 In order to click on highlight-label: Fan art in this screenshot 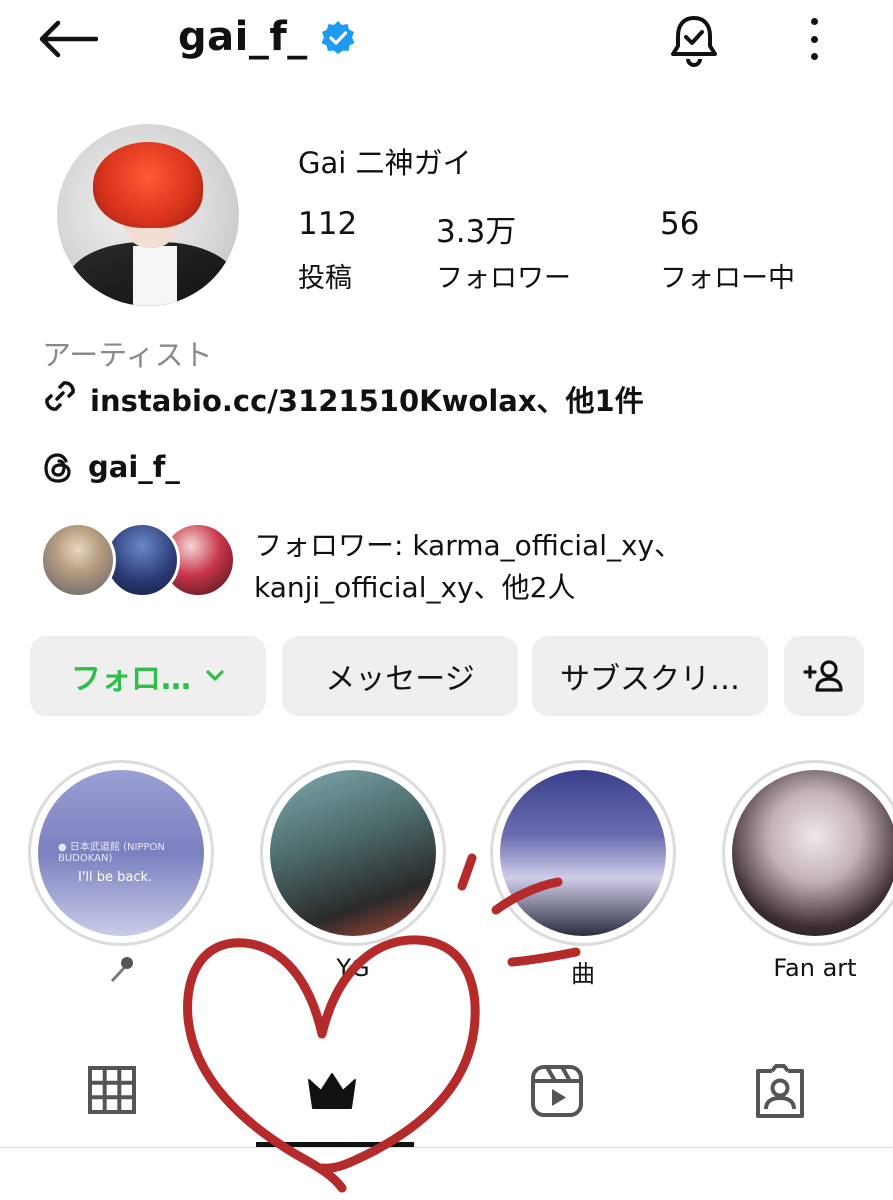, I will do `click(815, 968)`.